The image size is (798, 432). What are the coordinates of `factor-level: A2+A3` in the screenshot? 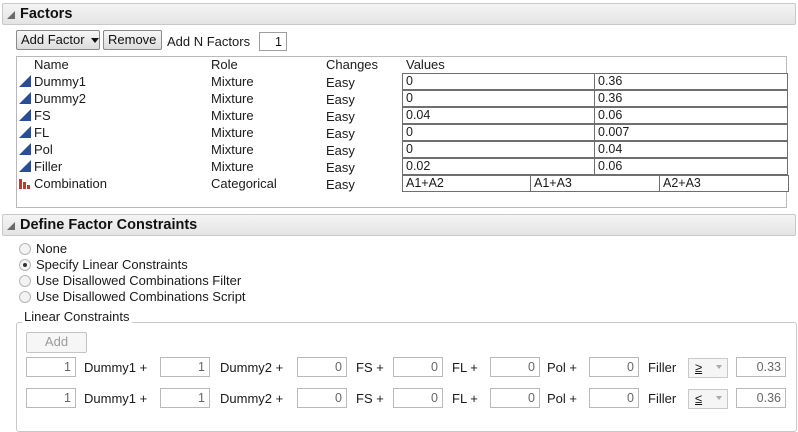 It's located at (724, 183).